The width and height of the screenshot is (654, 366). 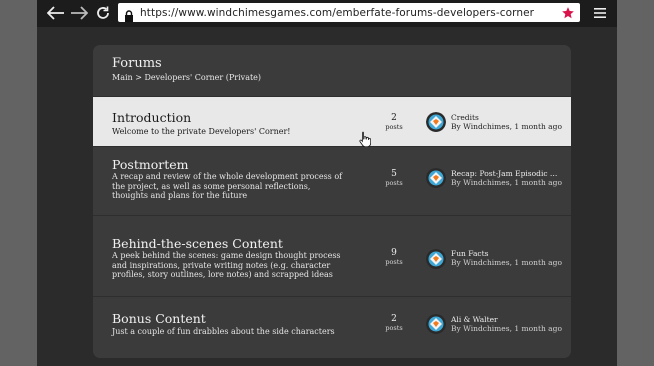 I want to click on last-post: Ali & Walter By Windchimes, 1 month ago, so click(x=507, y=324).